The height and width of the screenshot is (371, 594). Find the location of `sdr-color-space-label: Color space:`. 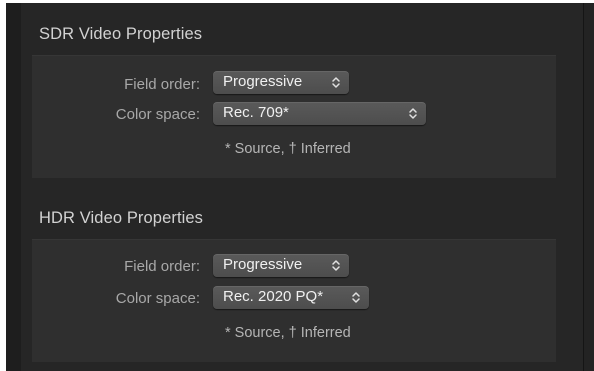

sdr-color-space-label: Color space: is located at coordinates (157, 114).